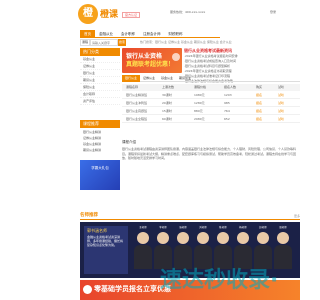  I want to click on teacher-name: 李老师, so click(163, 227).